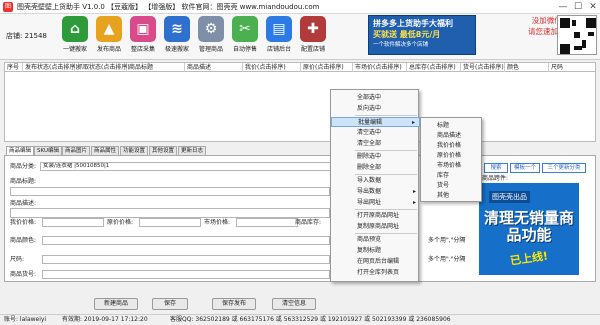  What do you see at coordinates (234, 304) in the screenshot?
I see `save-publish-button: 保存发布` at bounding box center [234, 304].